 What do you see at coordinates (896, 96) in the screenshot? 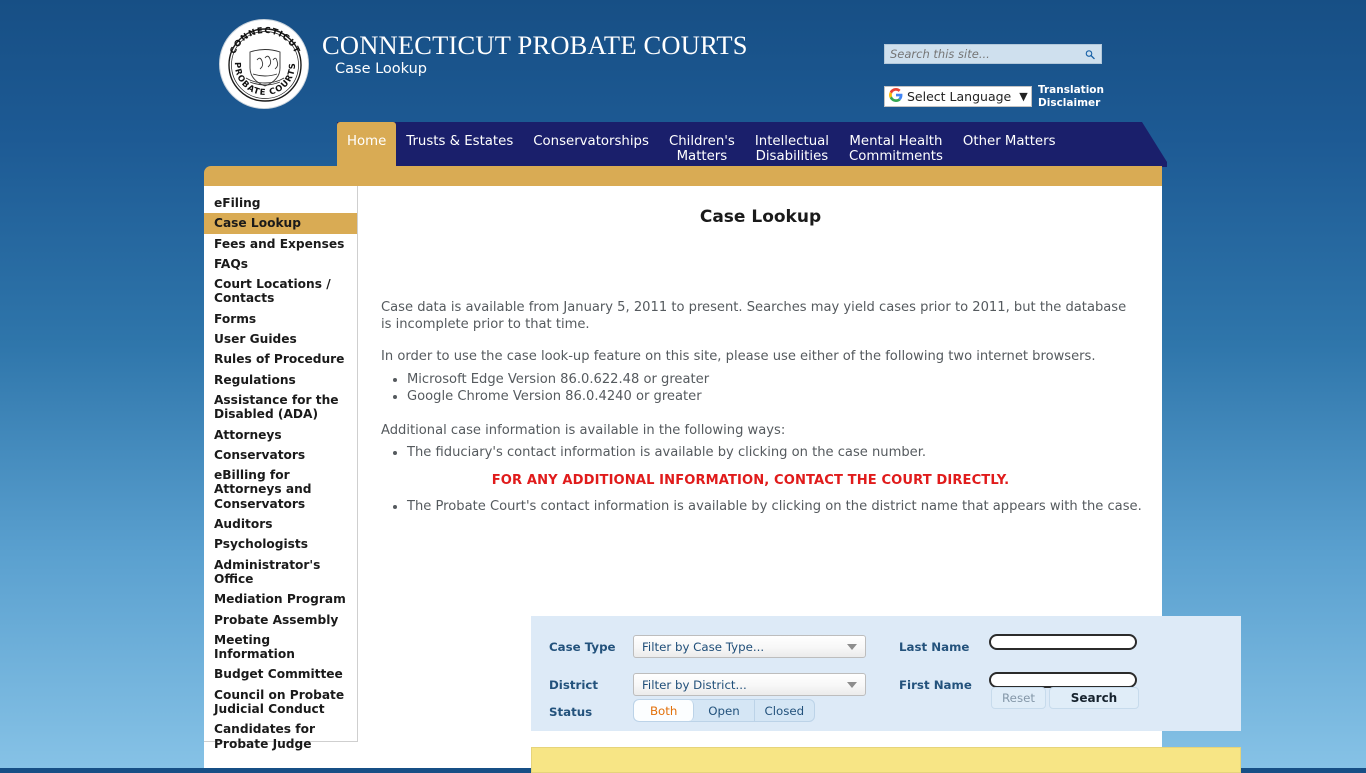
I see `google-g-icon` at bounding box center [896, 96].